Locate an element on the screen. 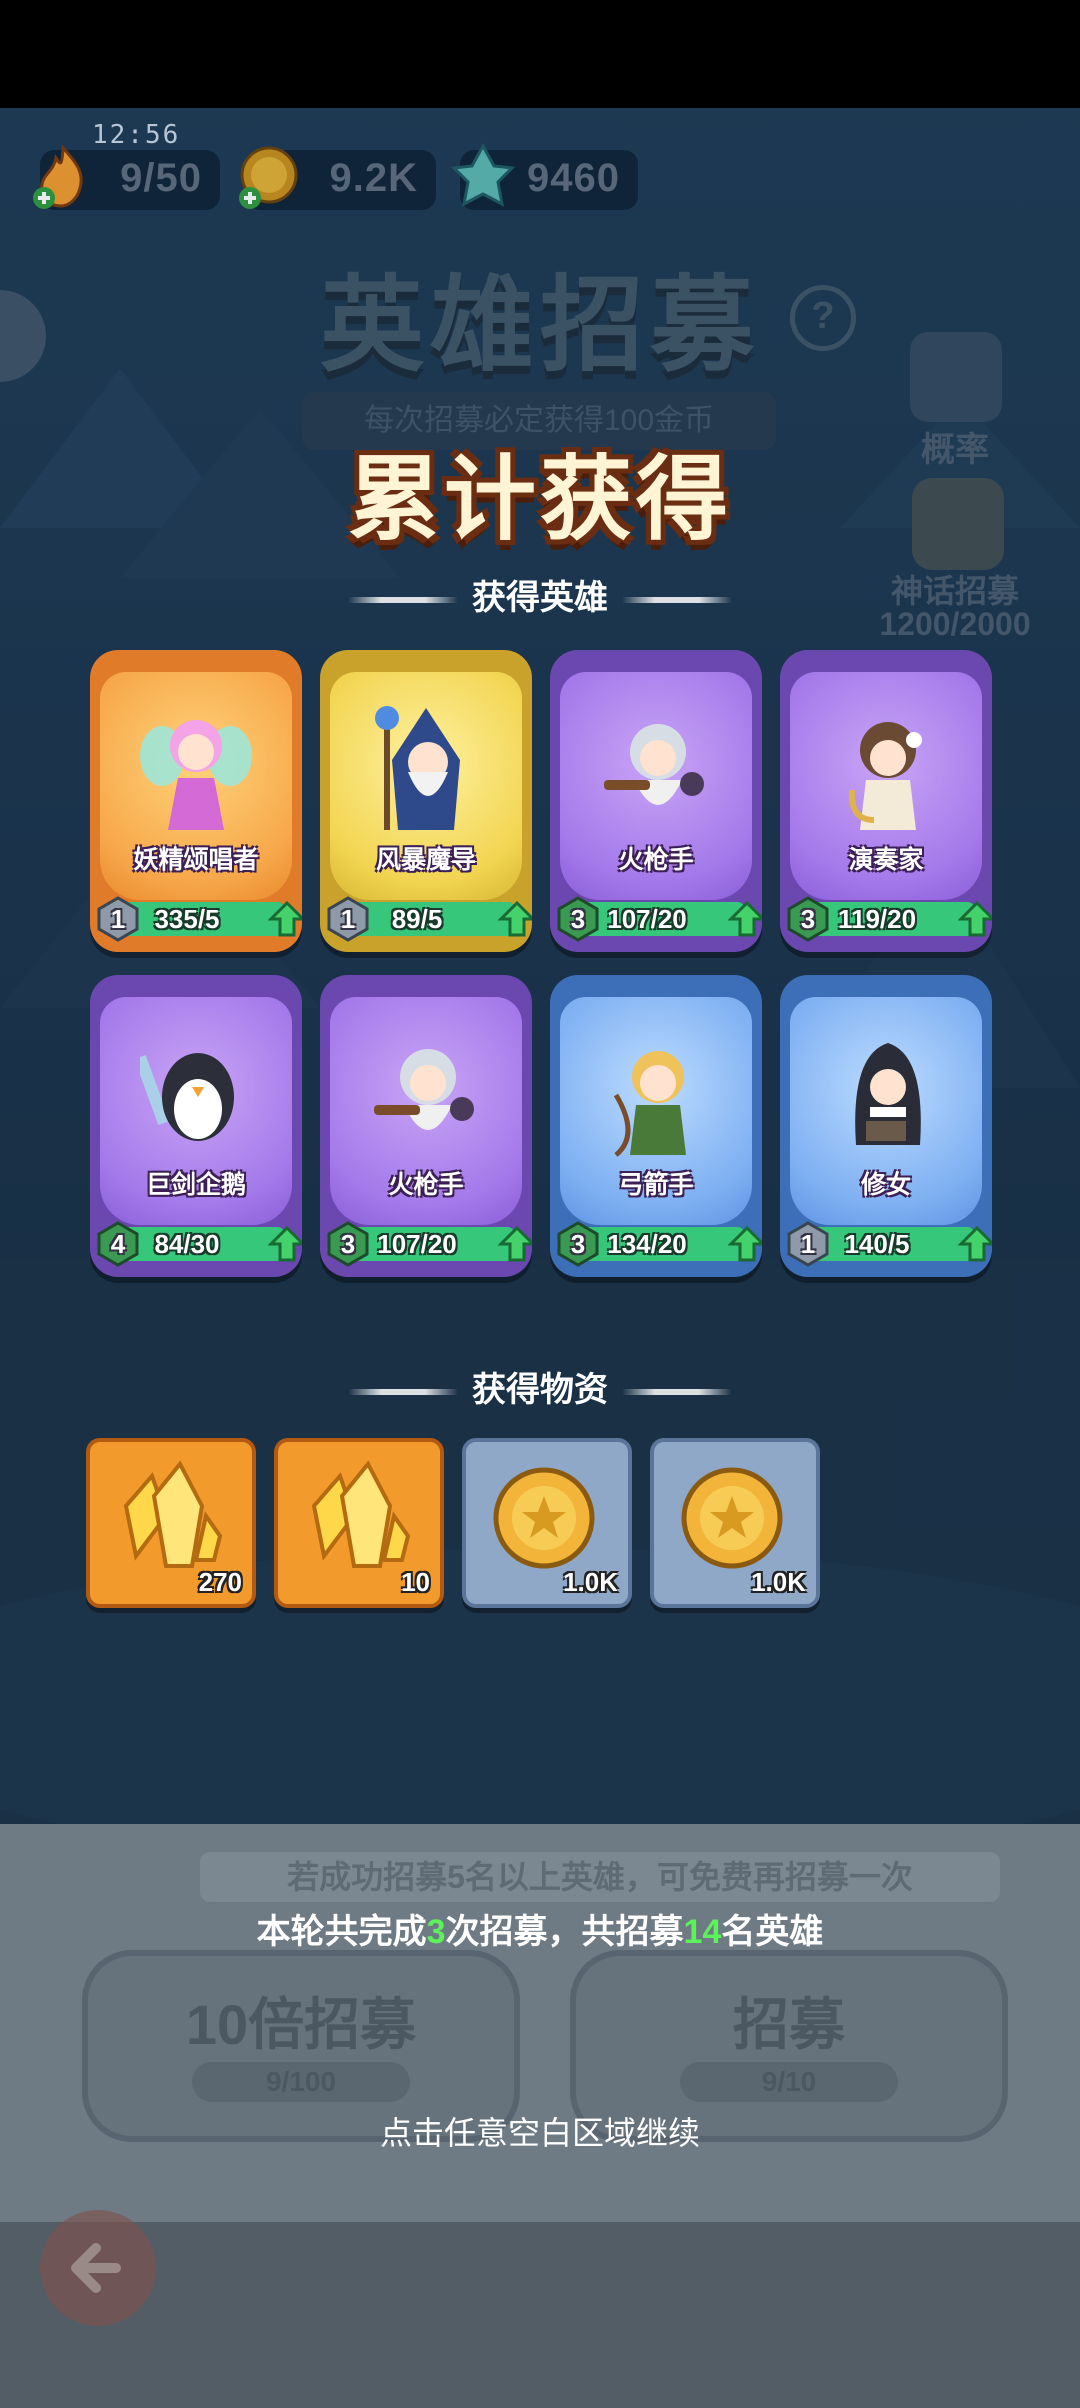 This screenshot has height=2408, width=1080. hero-name: 风暴魔导 is located at coordinates (425, 860).